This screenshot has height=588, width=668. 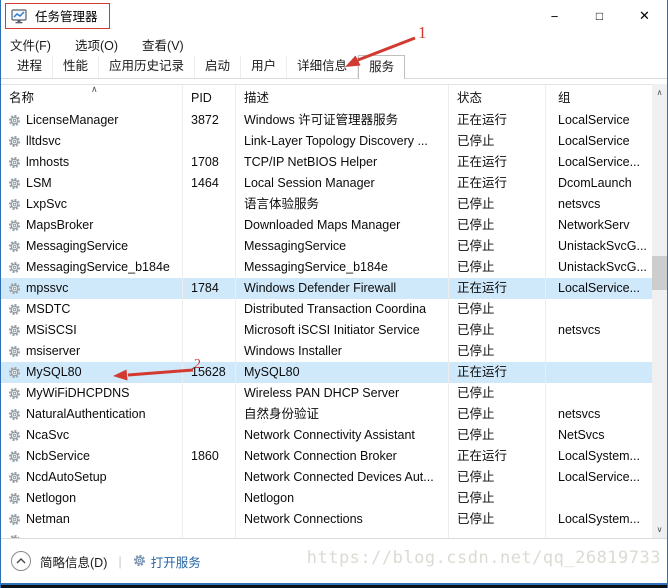 What do you see at coordinates (659, 92) in the screenshot?
I see `scroll-up-icon: ∧` at bounding box center [659, 92].